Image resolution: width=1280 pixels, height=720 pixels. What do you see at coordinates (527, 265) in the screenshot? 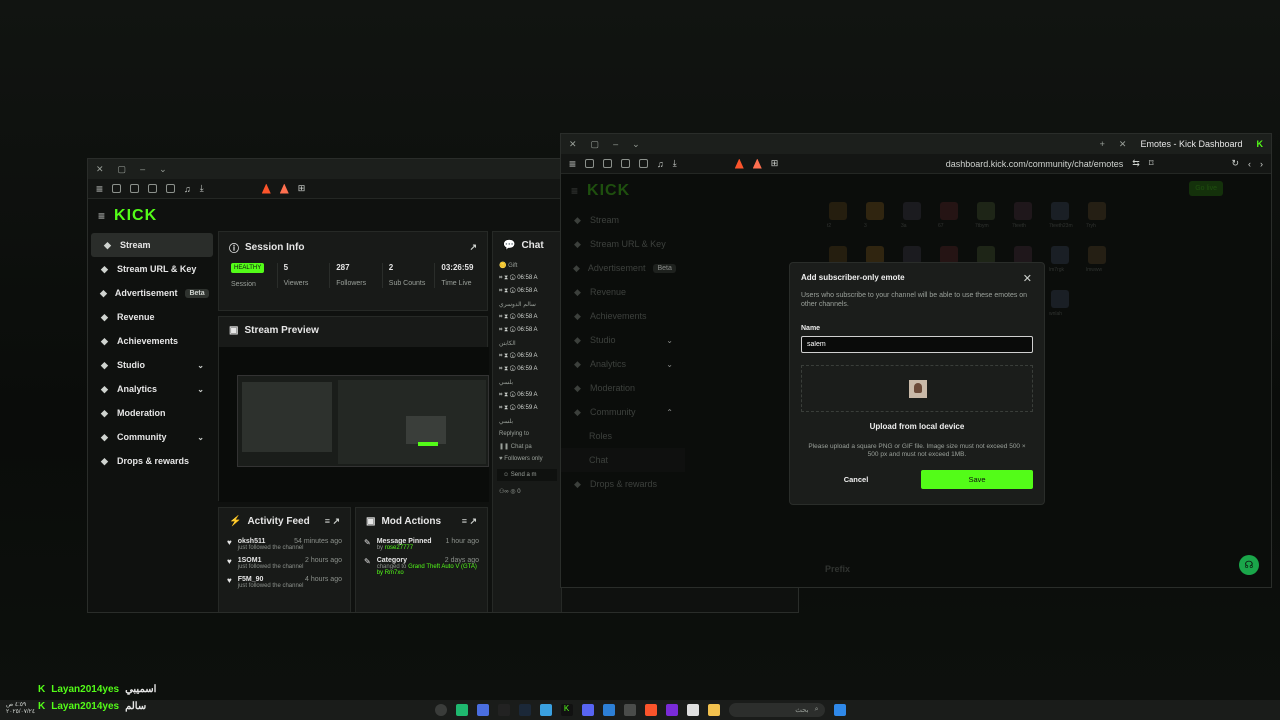
I see `gift-banner: 🪙 Gift` at bounding box center [527, 265].